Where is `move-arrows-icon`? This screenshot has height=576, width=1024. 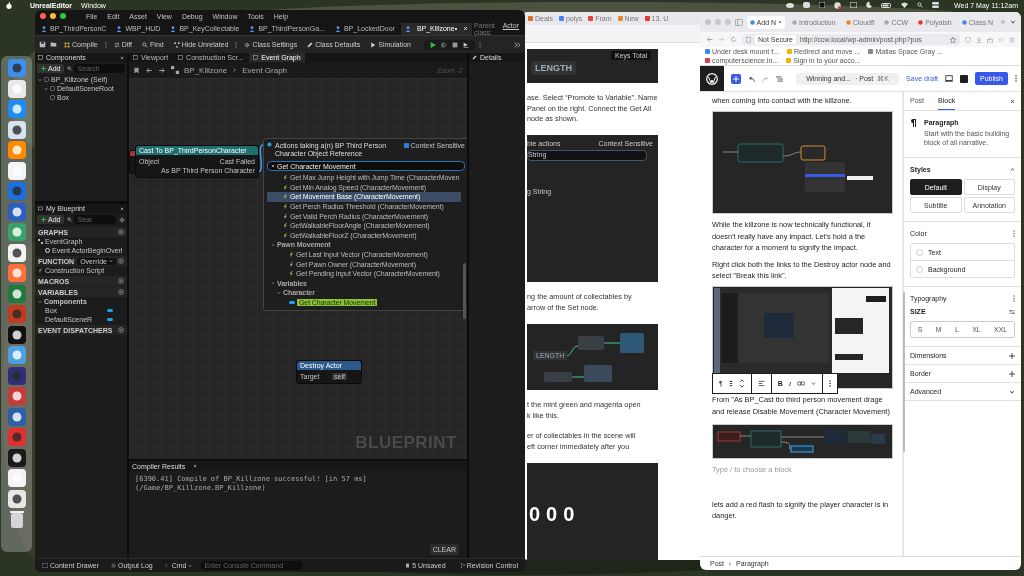
move-arrows-icon is located at coordinates (741, 384).